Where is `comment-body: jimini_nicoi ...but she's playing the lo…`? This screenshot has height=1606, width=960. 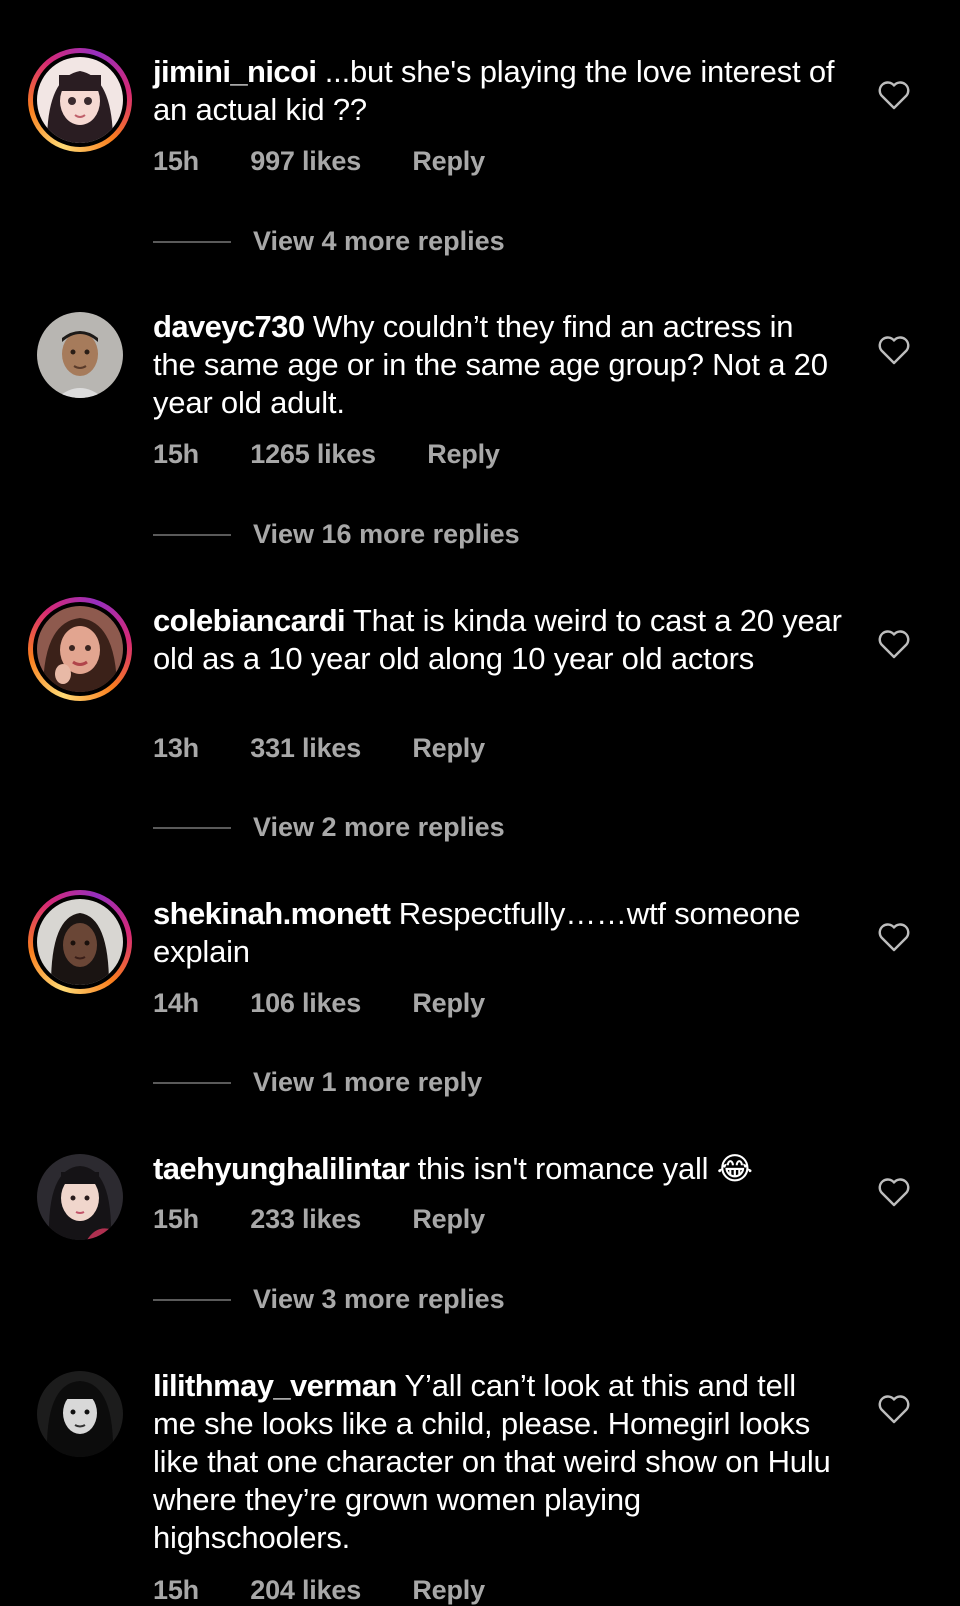
comment-body: jimini_nicoi ...but she's playing the lo… is located at coordinates (498, 91).